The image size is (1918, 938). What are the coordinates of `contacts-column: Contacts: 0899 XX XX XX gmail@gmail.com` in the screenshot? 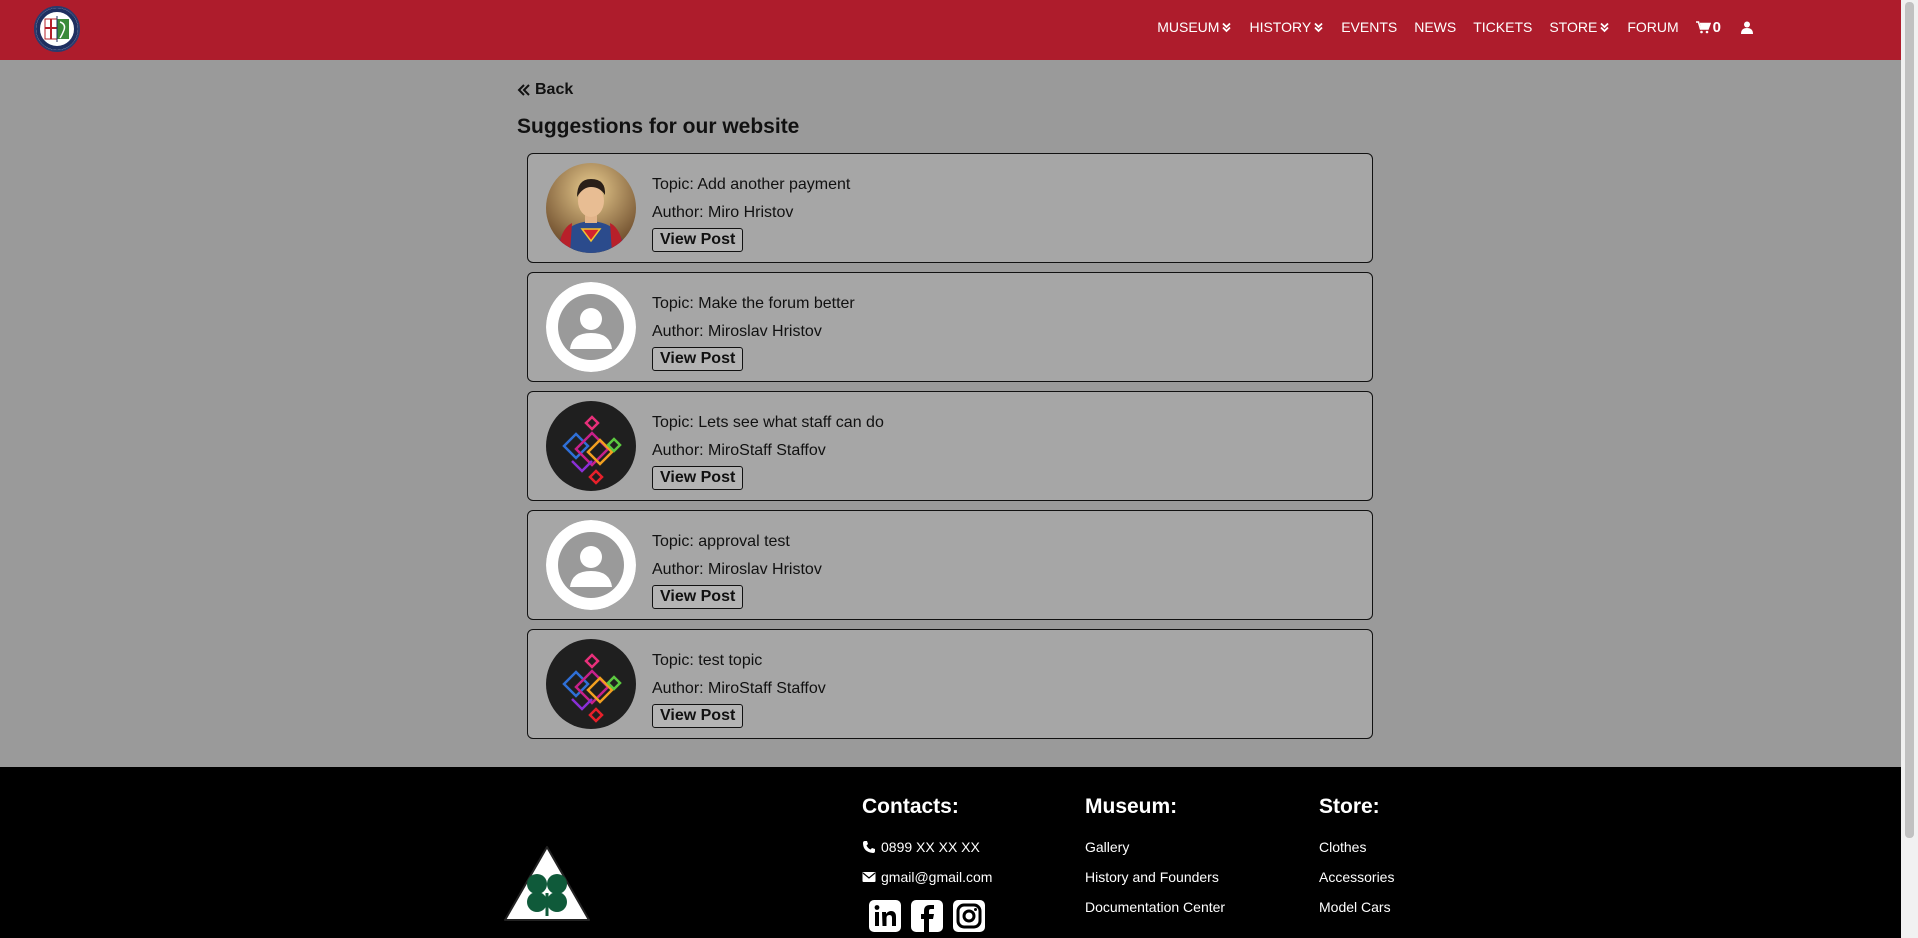 It's located at (927, 864).